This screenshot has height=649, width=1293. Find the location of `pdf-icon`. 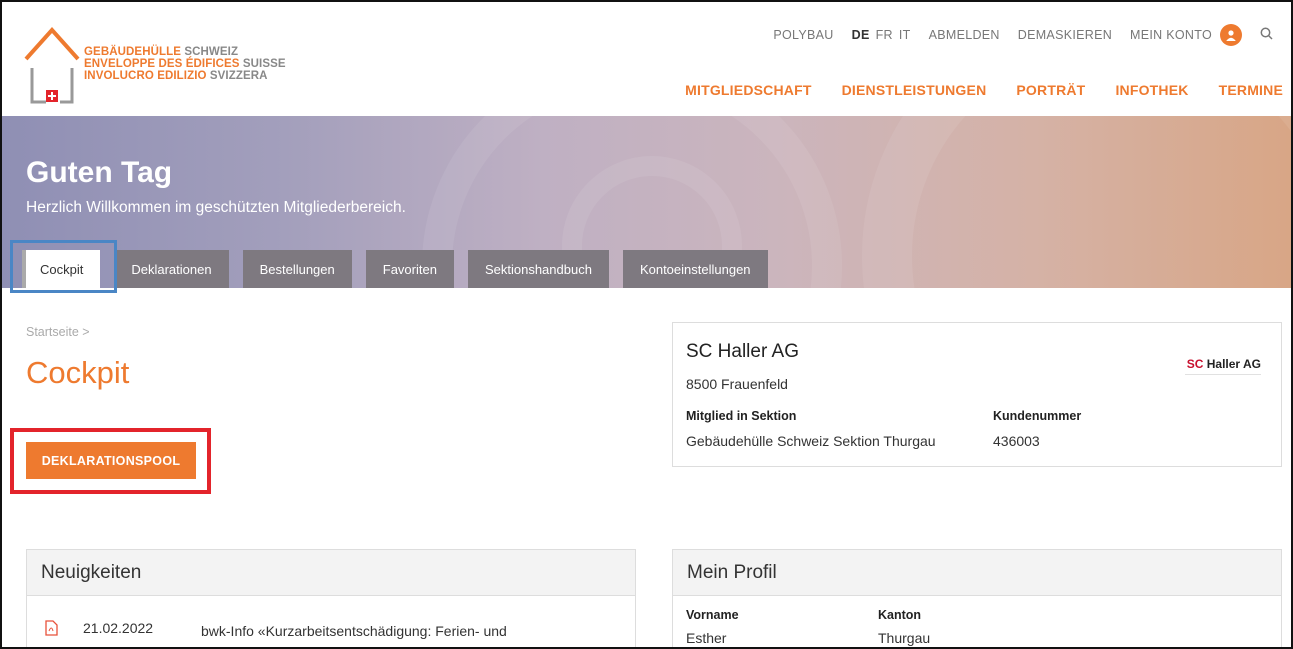

pdf-icon is located at coordinates (51, 629).